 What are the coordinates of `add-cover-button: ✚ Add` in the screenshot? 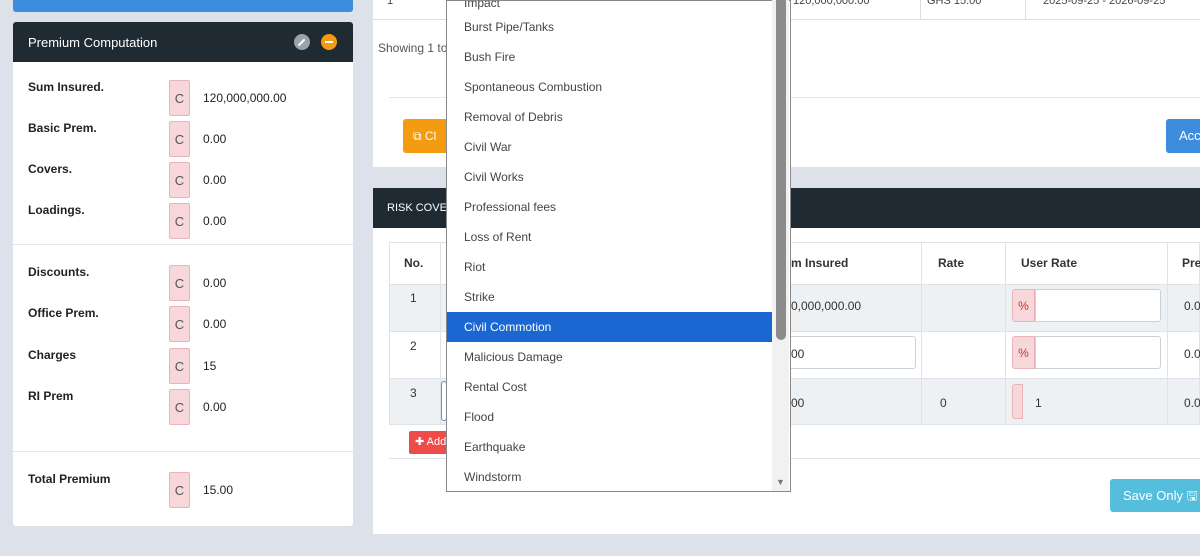 It's located at (429, 442).